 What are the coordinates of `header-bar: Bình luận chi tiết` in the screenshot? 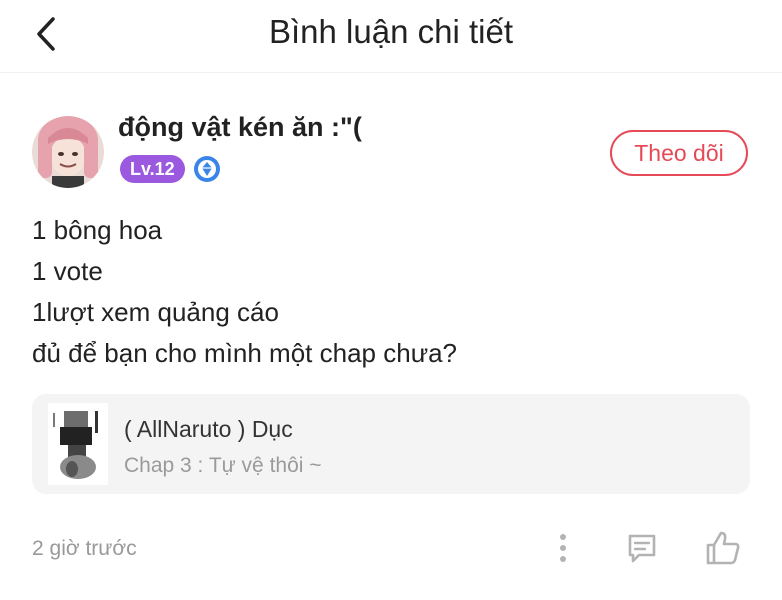 It's located at (391, 36).